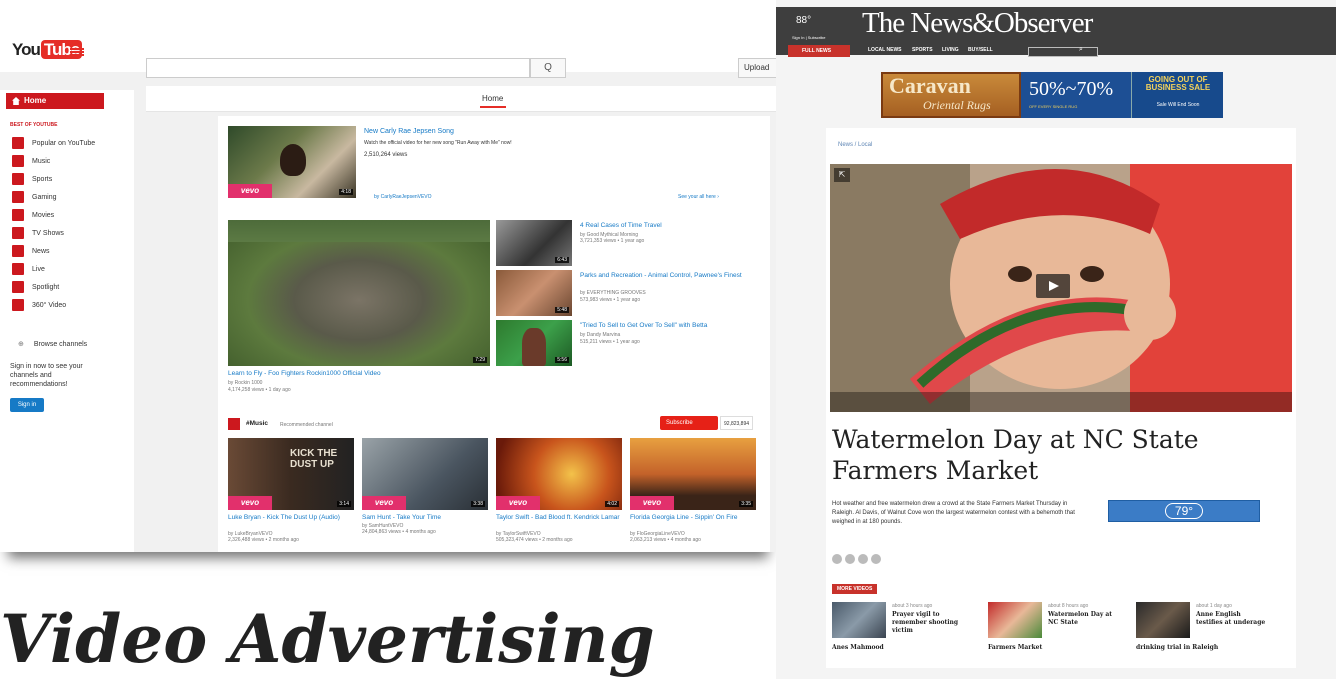  What do you see at coordinates (386, 155) in the screenshot?
I see `featured-video-views: 2,510,264 views` at bounding box center [386, 155].